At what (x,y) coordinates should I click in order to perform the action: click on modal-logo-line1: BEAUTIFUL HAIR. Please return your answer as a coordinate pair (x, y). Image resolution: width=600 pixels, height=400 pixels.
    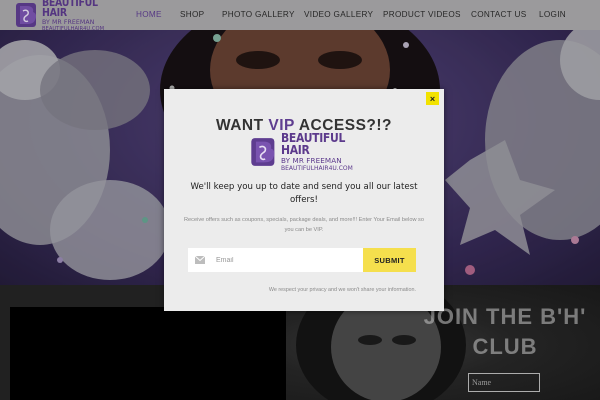
    Looking at the image, I should click on (313, 144).